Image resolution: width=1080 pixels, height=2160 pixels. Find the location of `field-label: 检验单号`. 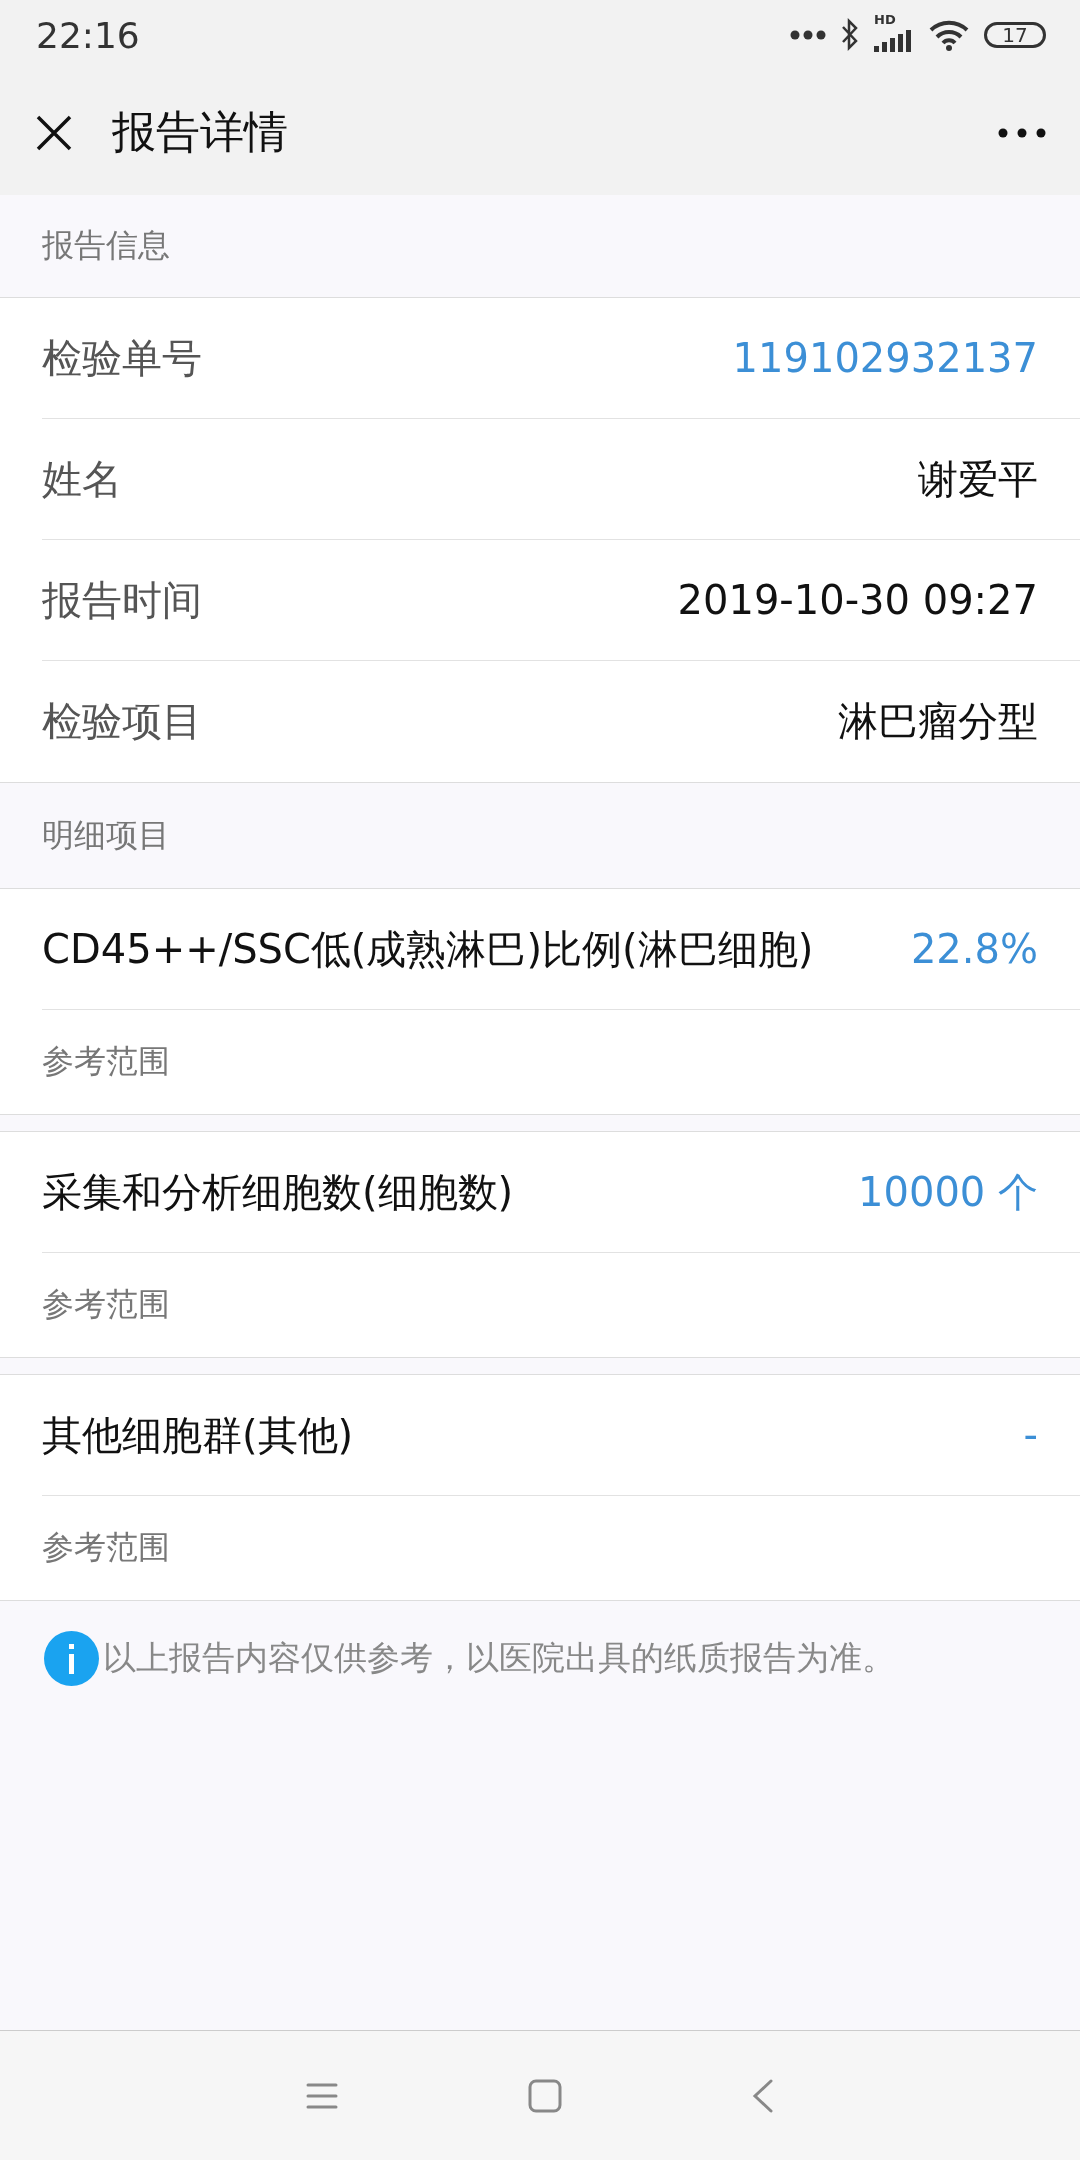

field-label: 检验单号 is located at coordinates (122, 358).